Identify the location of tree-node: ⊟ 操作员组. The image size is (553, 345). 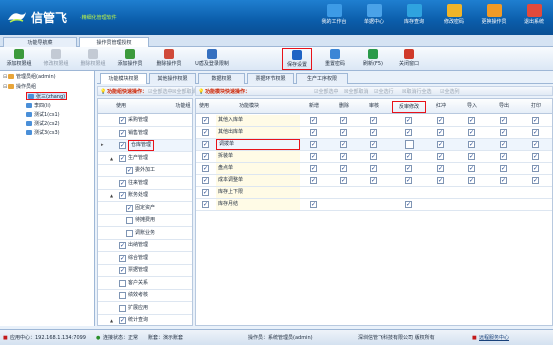
(19, 87).